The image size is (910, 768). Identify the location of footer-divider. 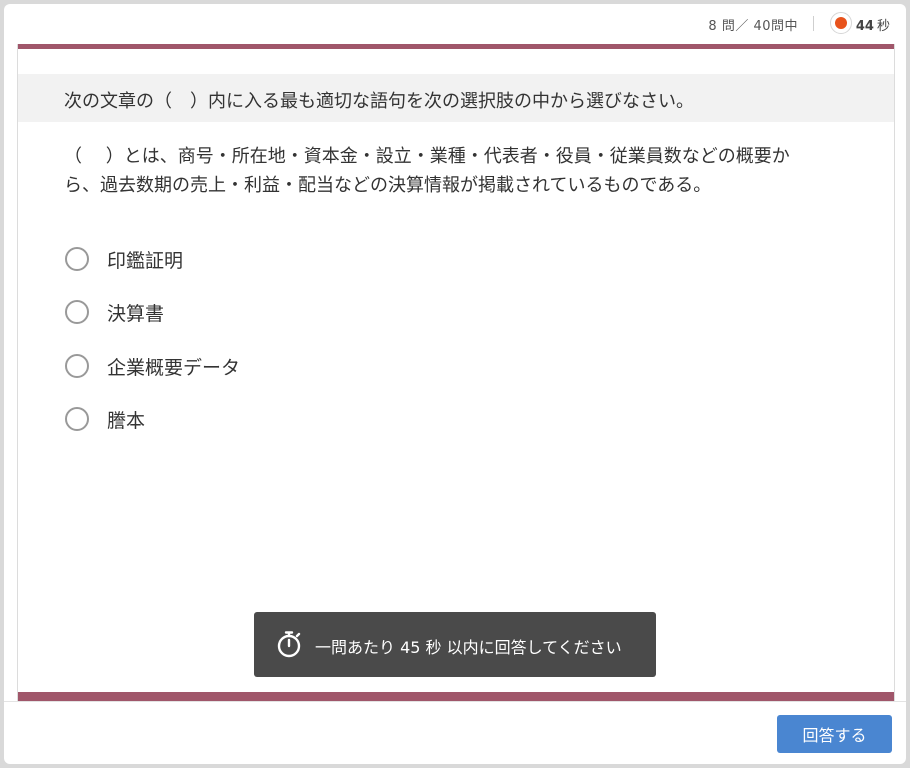
(455, 701).